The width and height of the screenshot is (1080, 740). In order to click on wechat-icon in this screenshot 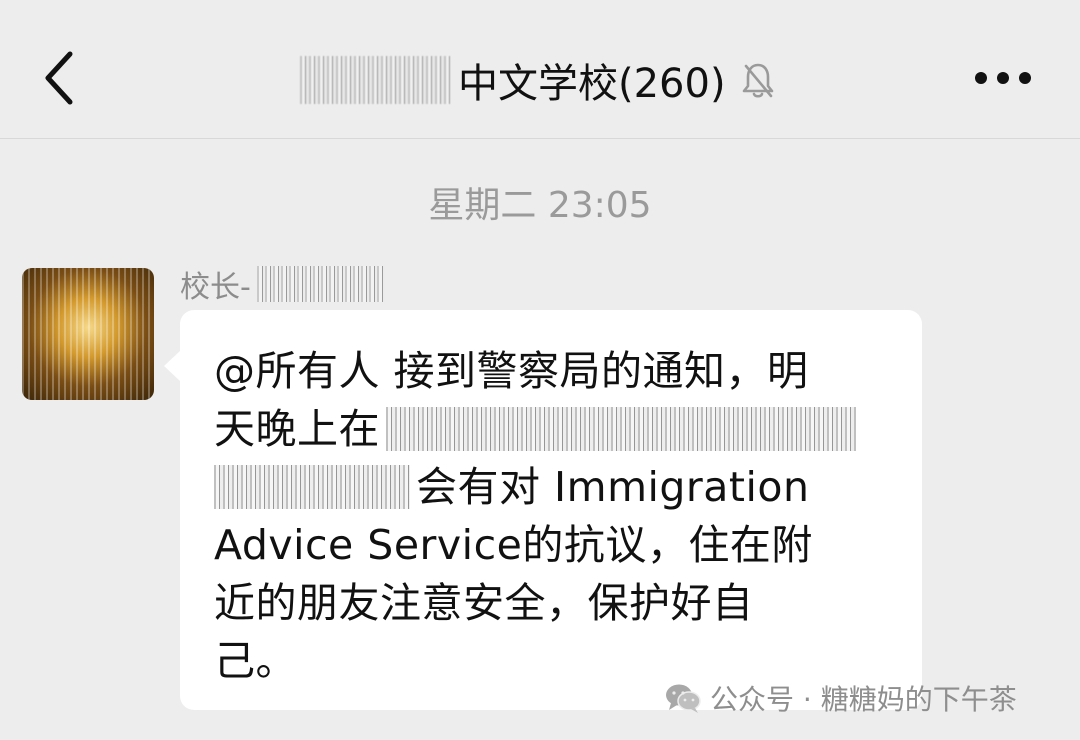, I will do `click(683, 698)`.